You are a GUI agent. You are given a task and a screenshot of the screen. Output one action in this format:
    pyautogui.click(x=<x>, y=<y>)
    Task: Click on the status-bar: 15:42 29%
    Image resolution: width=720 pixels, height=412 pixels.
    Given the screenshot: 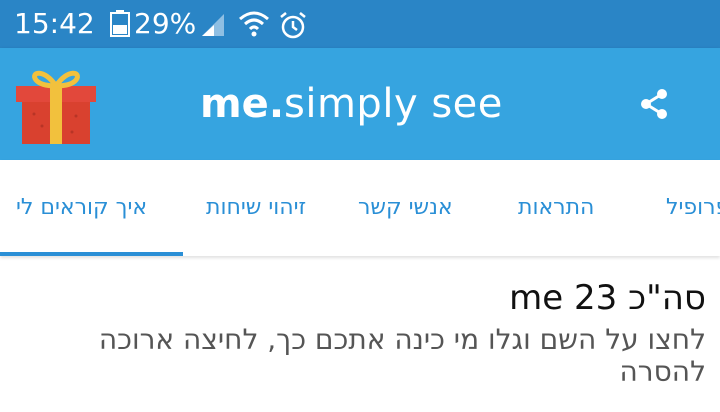 What is the action you would take?
    pyautogui.click(x=360, y=24)
    